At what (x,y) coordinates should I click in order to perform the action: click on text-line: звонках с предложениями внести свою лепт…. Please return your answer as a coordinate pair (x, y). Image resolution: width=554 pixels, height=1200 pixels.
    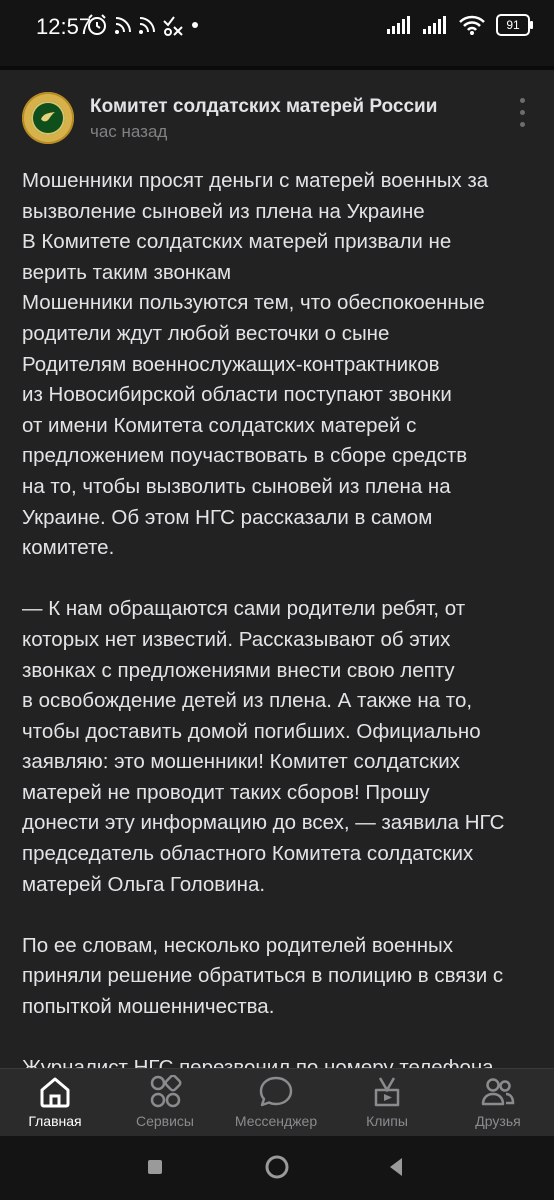
    Looking at the image, I should click on (238, 670).